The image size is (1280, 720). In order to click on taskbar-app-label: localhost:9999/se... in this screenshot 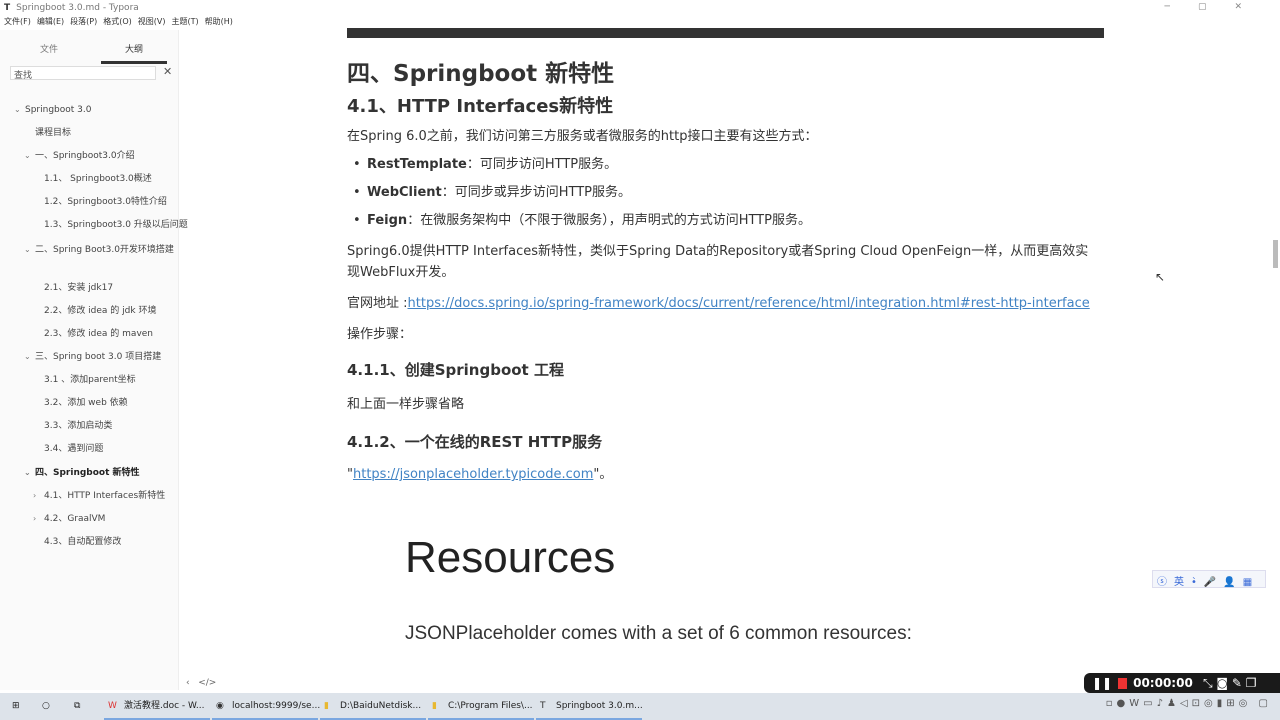, I will do `click(276, 706)`.